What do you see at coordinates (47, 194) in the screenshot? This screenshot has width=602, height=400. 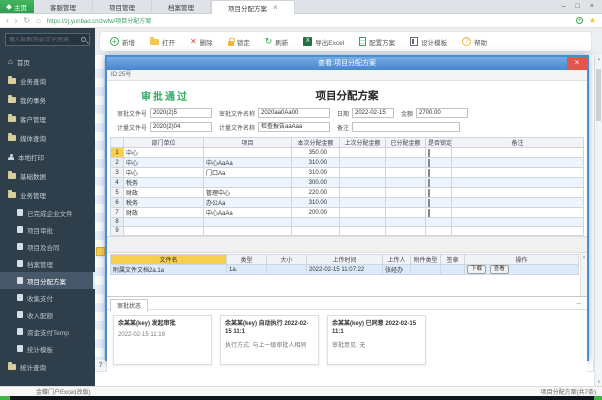 I see `sidebar-item-business-mgmt: 业务管理` at bounding box center [47, 194].